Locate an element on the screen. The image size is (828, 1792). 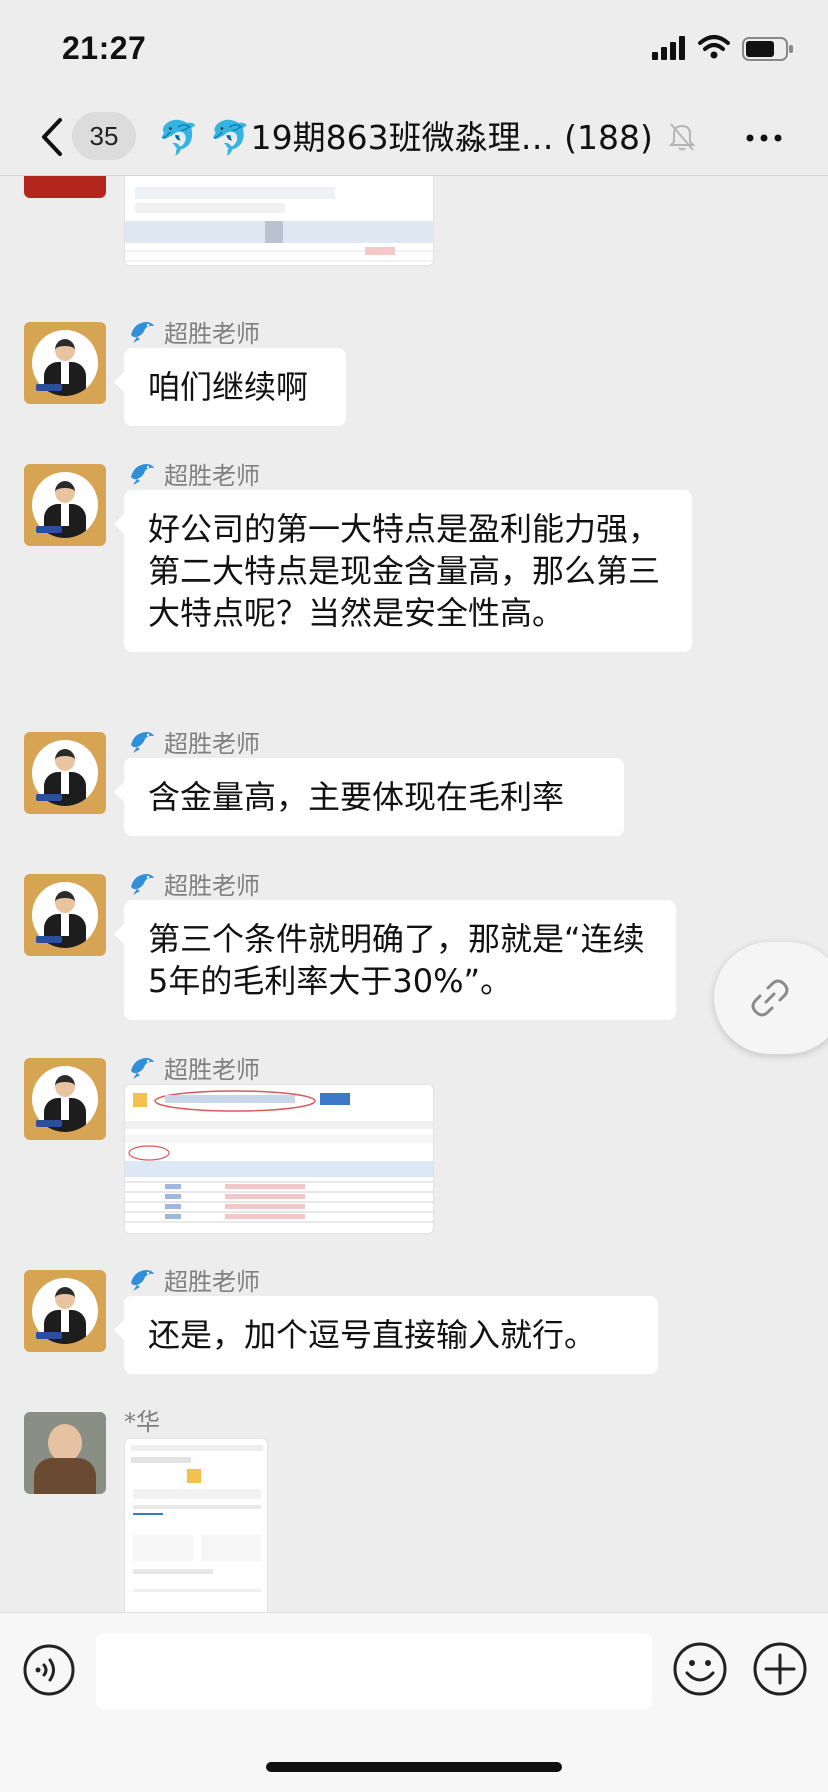
home-indicator is located at coordinates (414, 1767).